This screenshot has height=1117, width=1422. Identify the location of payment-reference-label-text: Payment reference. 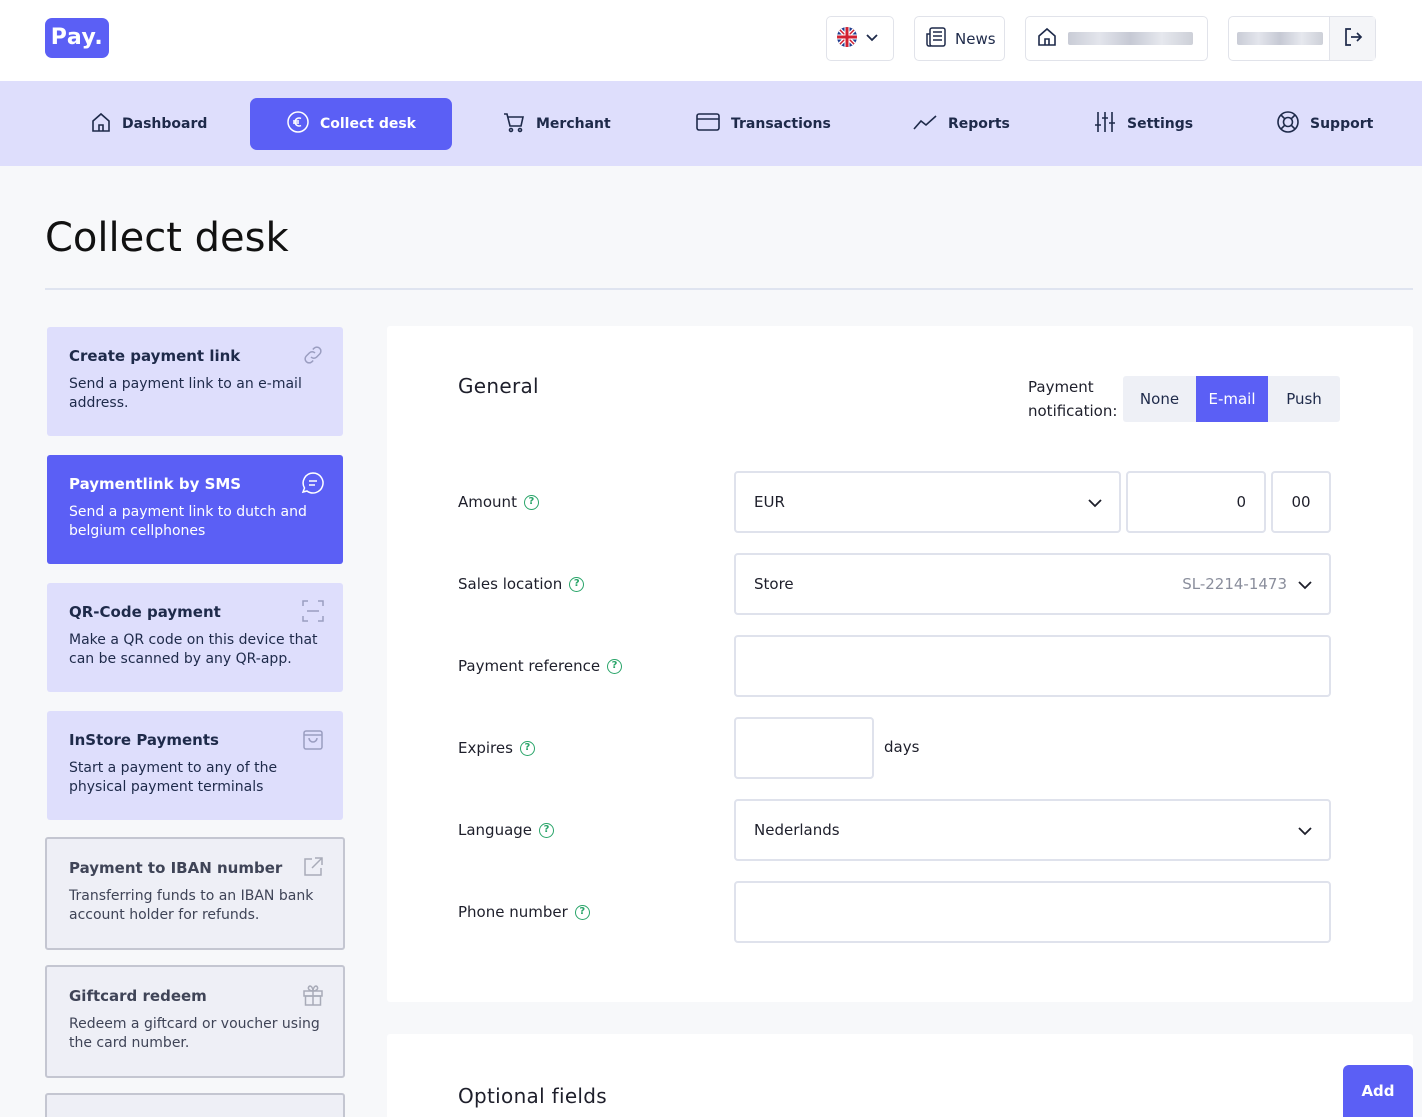
(529, 666).